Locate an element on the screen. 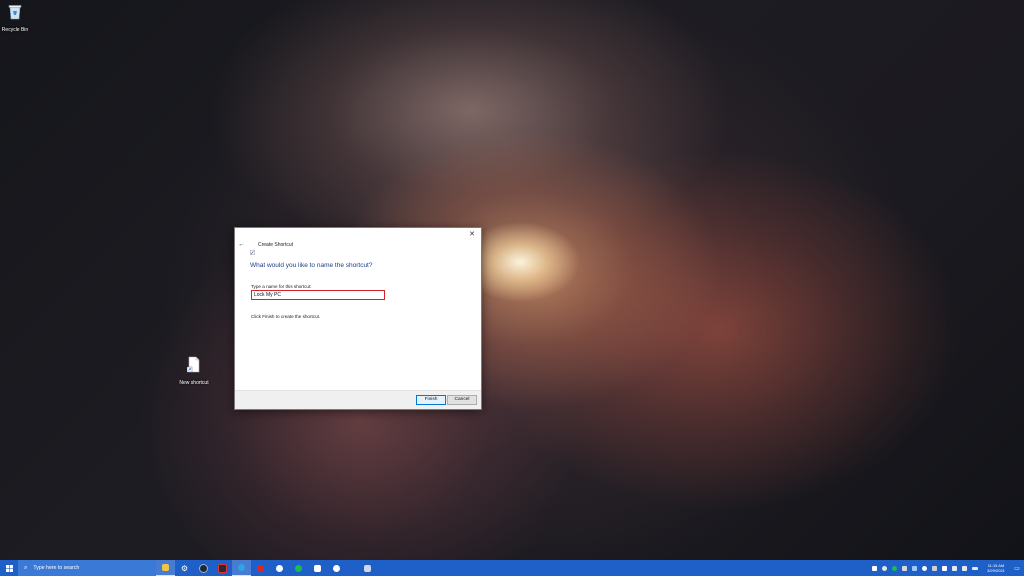 This screenshot has width=1024, height=577. battery-icon is located at coordinates (974, 568).